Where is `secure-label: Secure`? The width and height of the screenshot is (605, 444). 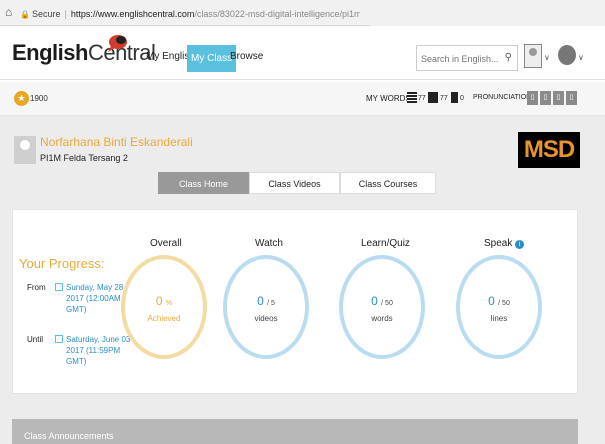 secure-label: Secure is located at coordinates (46, 14).